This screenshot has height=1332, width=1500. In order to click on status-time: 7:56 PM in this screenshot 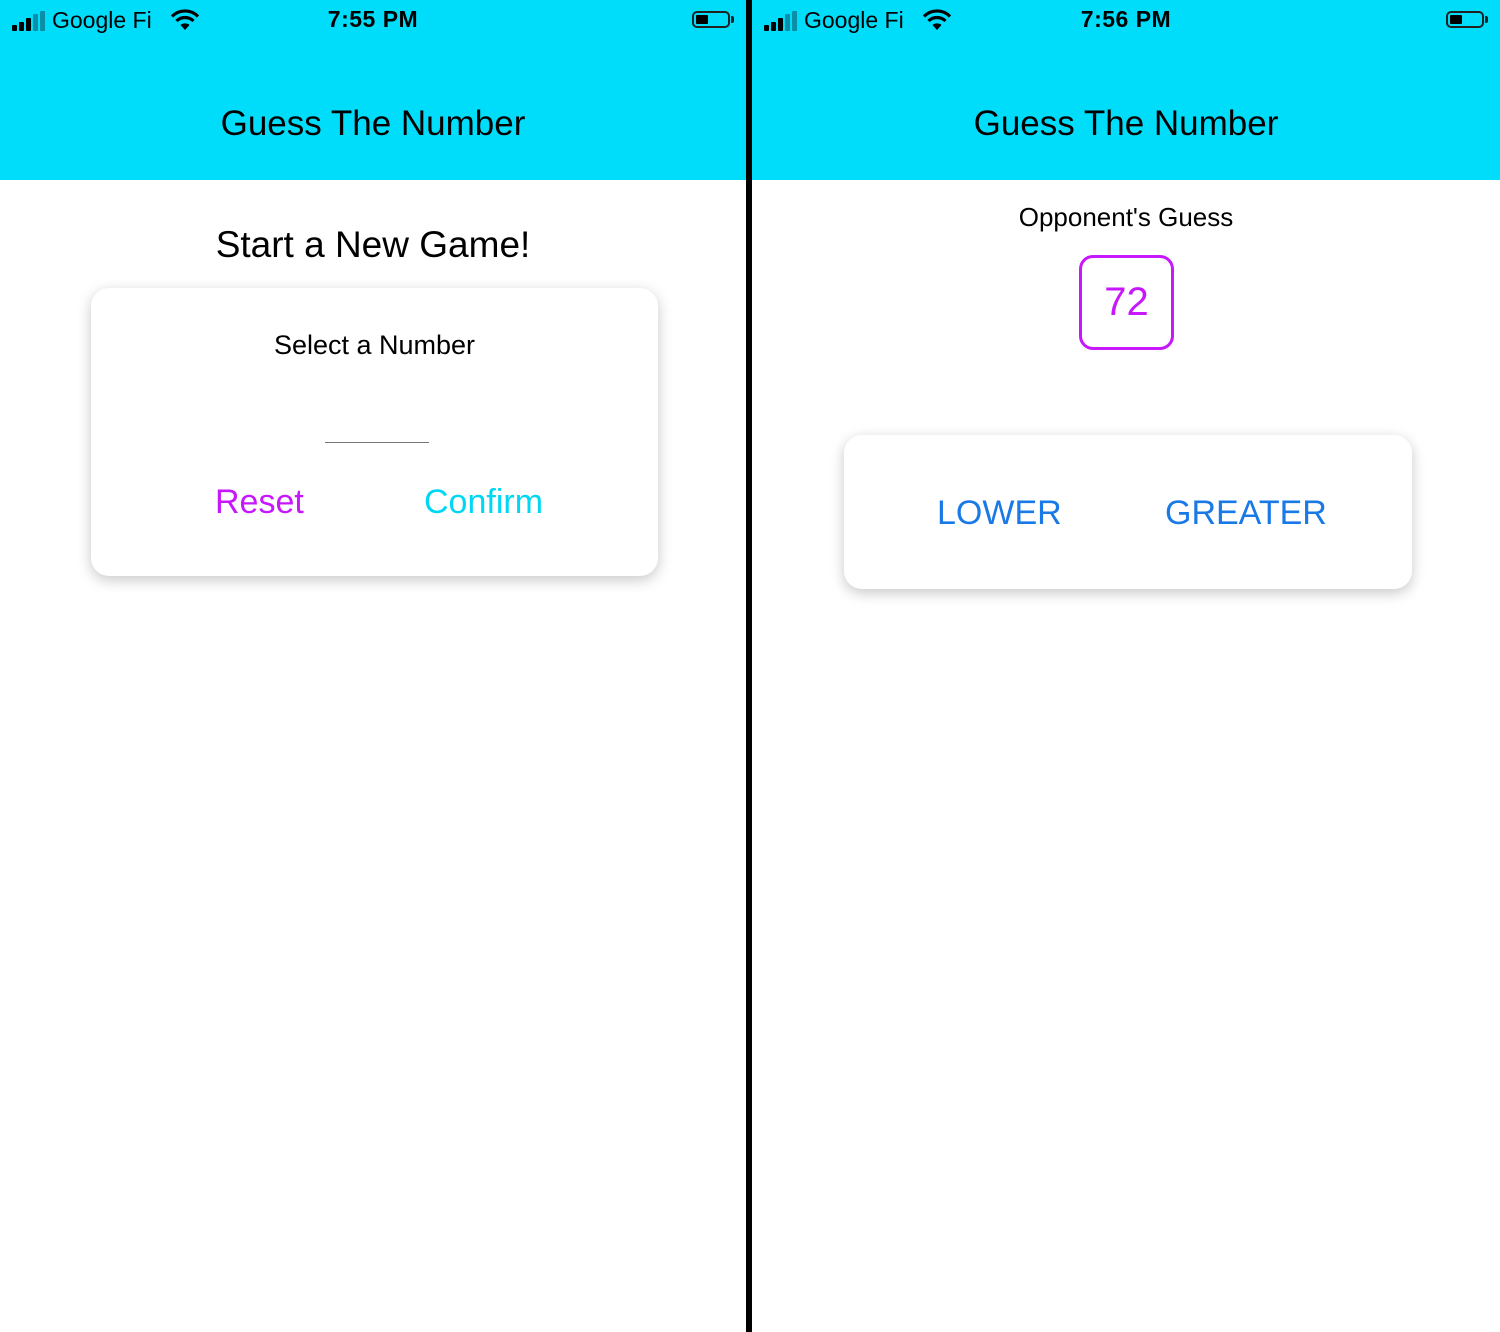, I will do `click(1126, 19)`.